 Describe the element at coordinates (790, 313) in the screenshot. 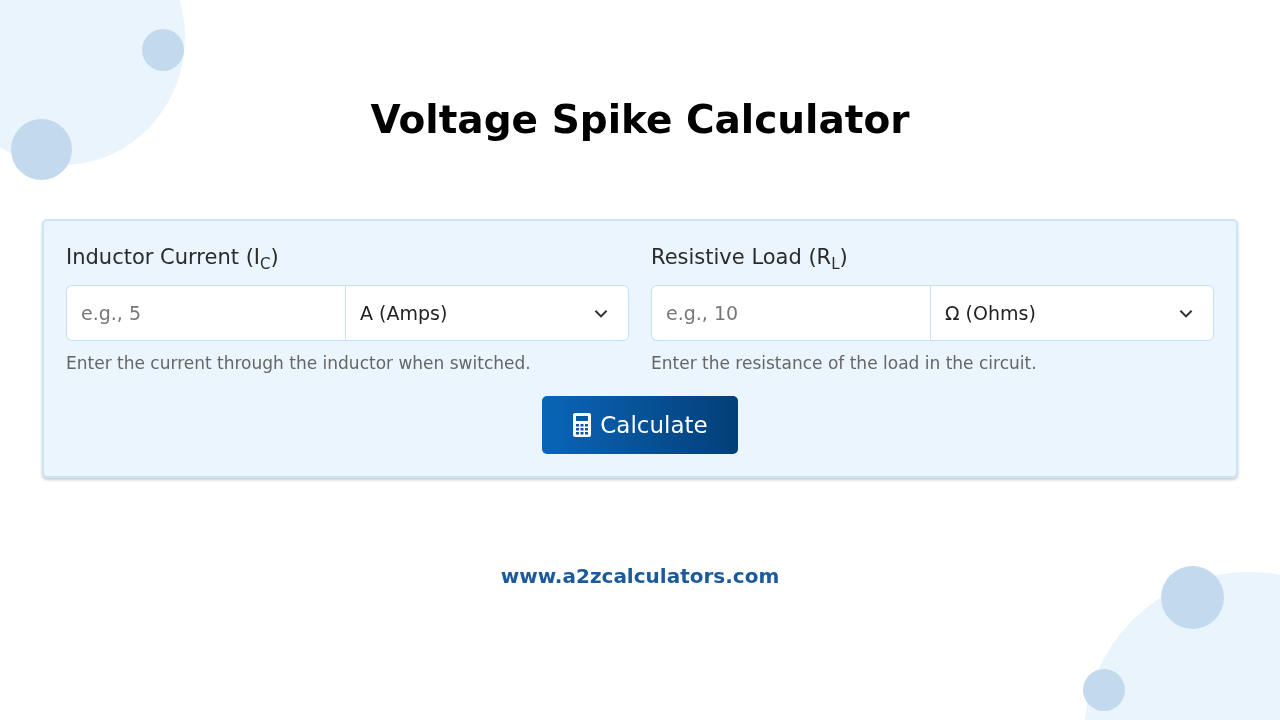

I see `input-field: e.g., 10` at that location.